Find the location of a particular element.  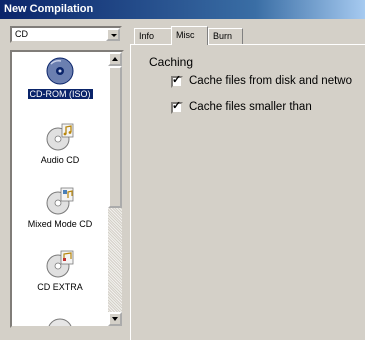

list-scrollbar is located at coordinates (115, 189).